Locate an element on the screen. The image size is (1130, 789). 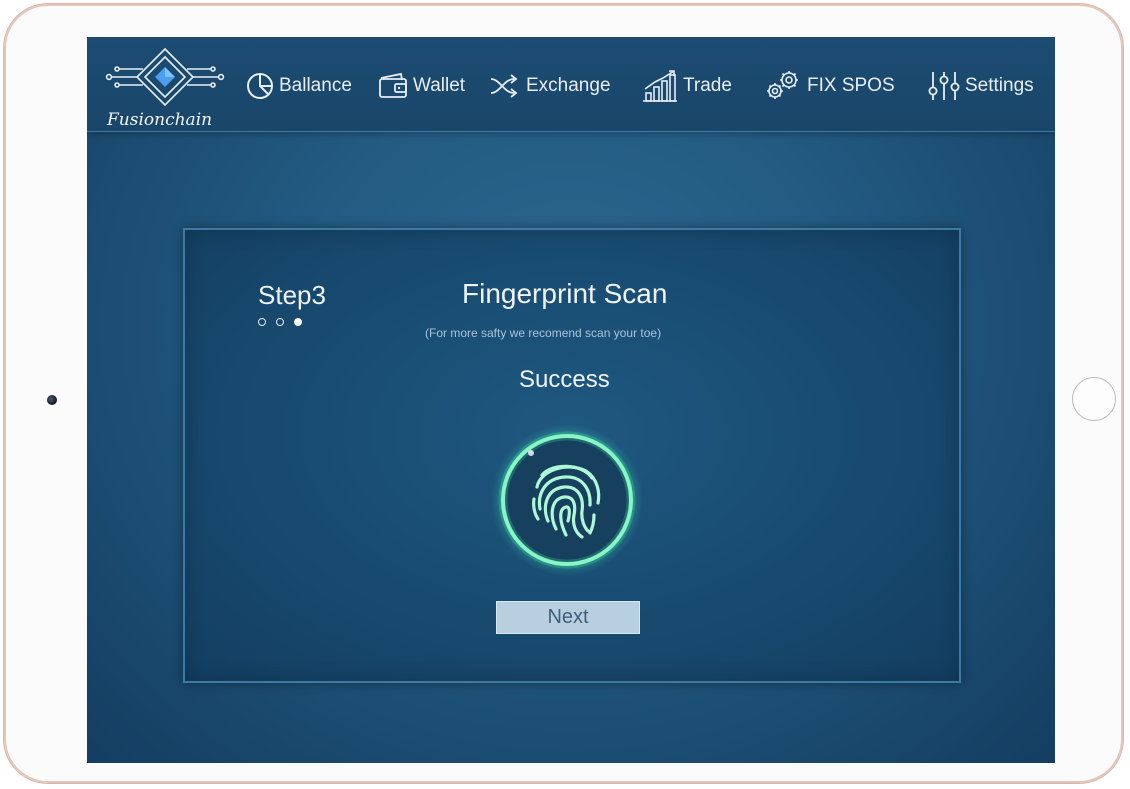
panel-title: Fingerprint Scan is located at coordinates (565, 293).